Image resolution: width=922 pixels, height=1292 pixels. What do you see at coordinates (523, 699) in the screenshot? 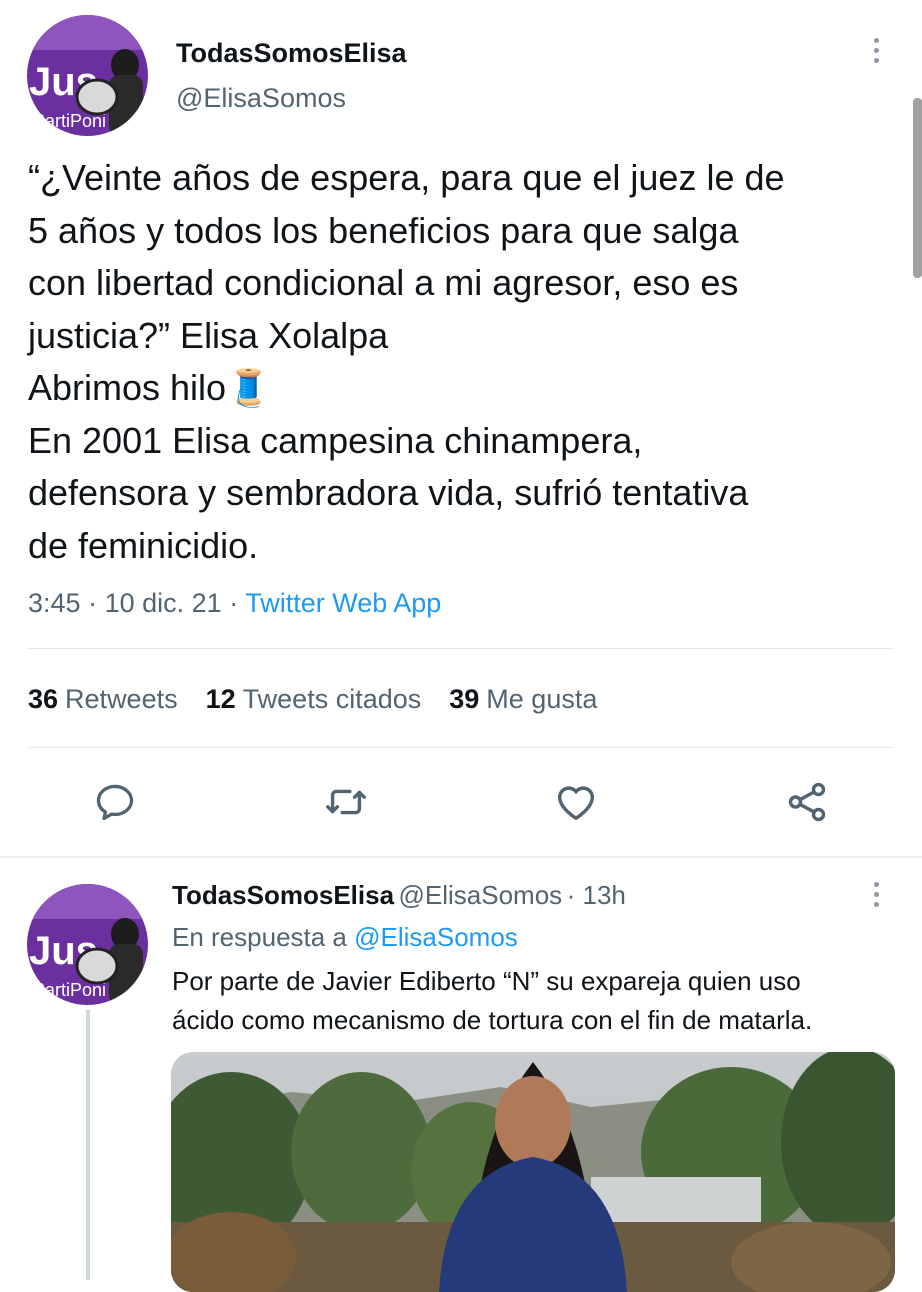
I see `likes-stat: 39 Me gusta` at bounding box center [523, 699].